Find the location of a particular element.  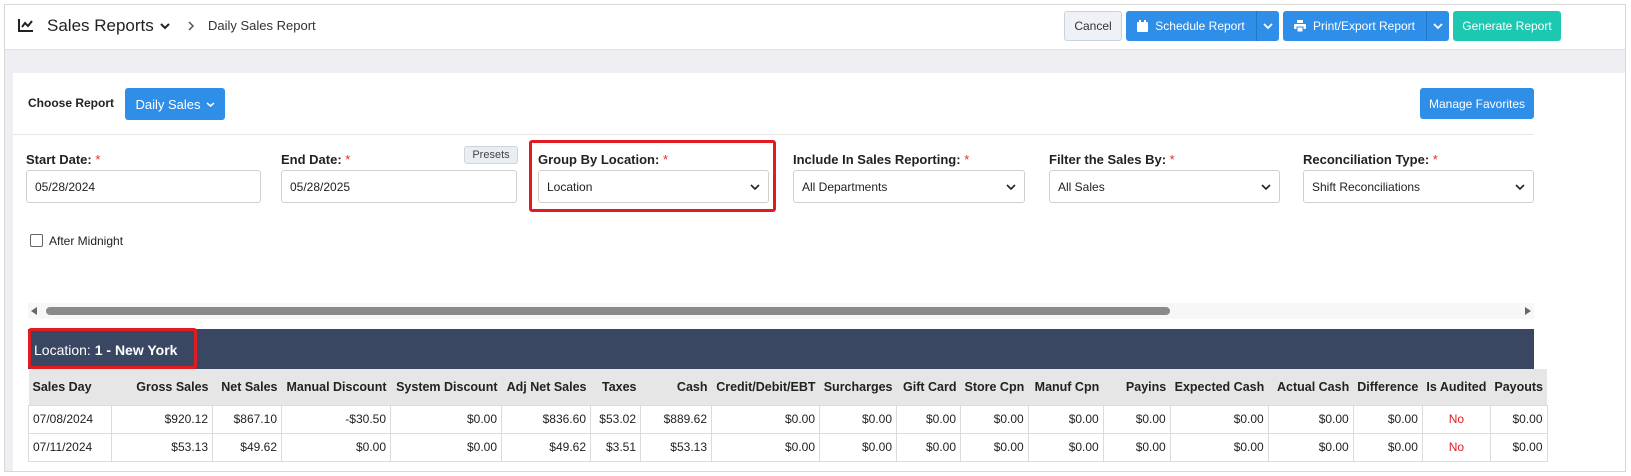

printer-icon is located at coordinates (1299, 26).